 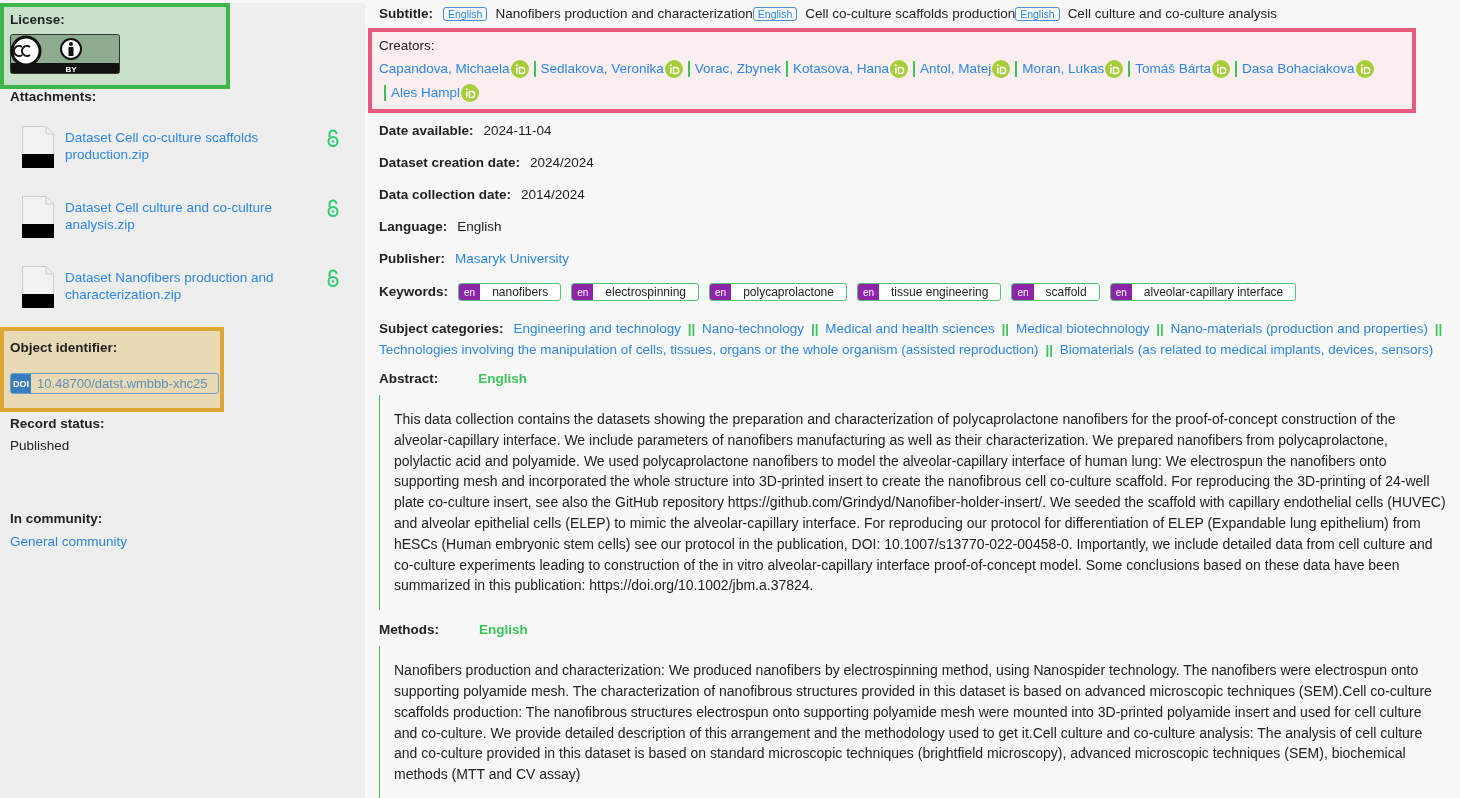 I want to click on keyword-tag: en electrospinning, so click(x=635, y=292).